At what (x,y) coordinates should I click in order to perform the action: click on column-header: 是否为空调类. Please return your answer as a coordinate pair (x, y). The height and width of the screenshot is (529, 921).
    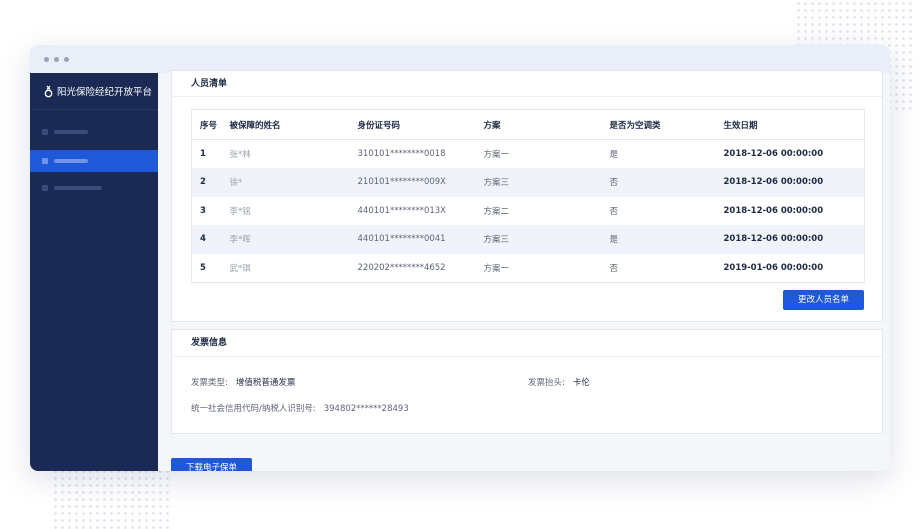
    Looking at the image, I should click on (666, 124).